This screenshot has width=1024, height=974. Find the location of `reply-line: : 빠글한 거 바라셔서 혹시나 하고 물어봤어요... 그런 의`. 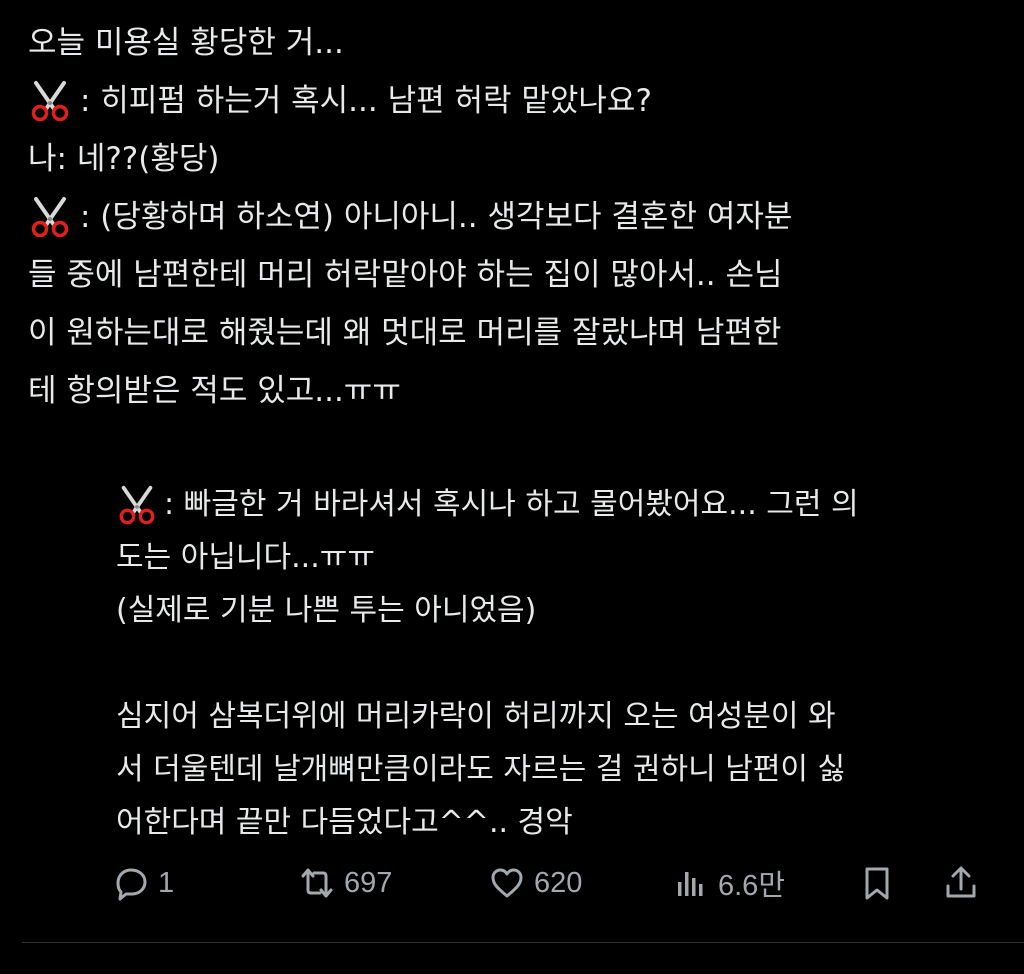

reply-line: : 빠글한 거 바라셔서 혹시나 하고 물어봤어요... 그런 의 is located at coordinates (556, 504).